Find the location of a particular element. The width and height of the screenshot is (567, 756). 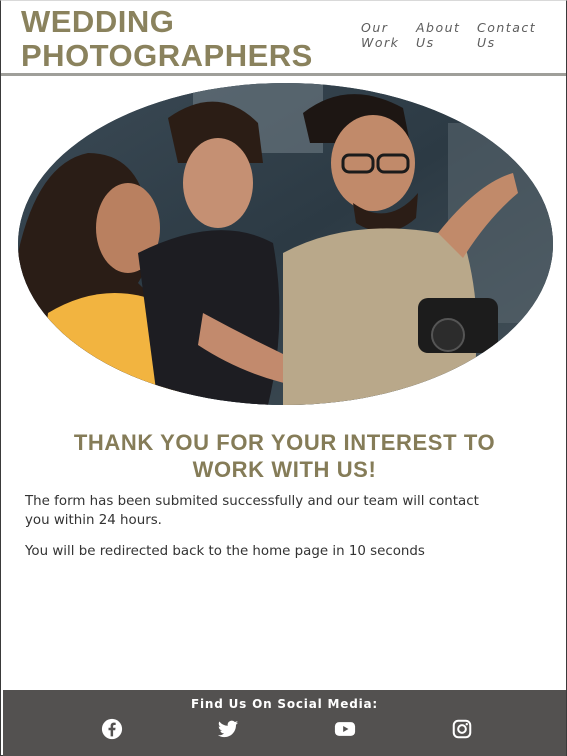

confirmation-line-2: you within 24 hours. is located at coordinates (93, 520).